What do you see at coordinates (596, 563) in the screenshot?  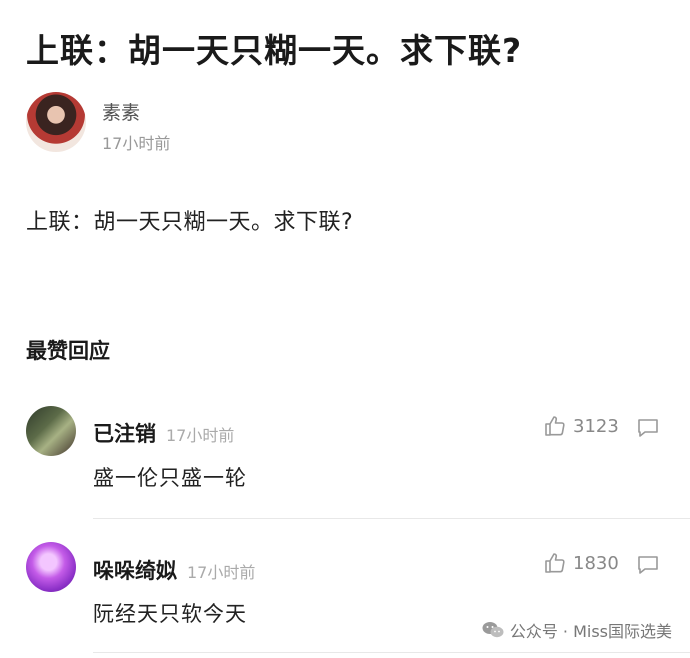 I see `like-count: 1830` at bounding box center [596, 563].